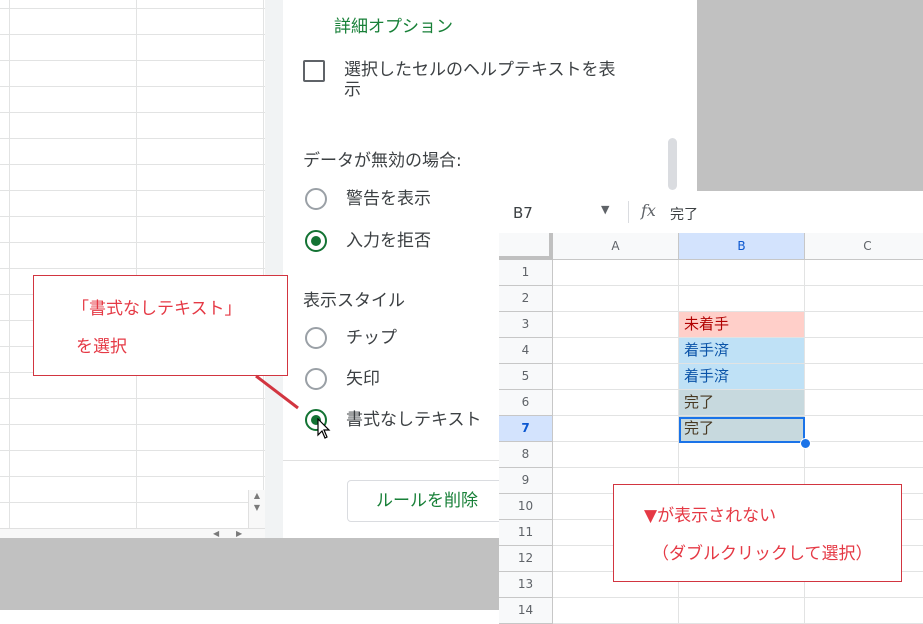 This screenshot has width=923, height=624. Describe the element at coordinates (616, 377) in the screenshot. I see `cell-a5` at that location.